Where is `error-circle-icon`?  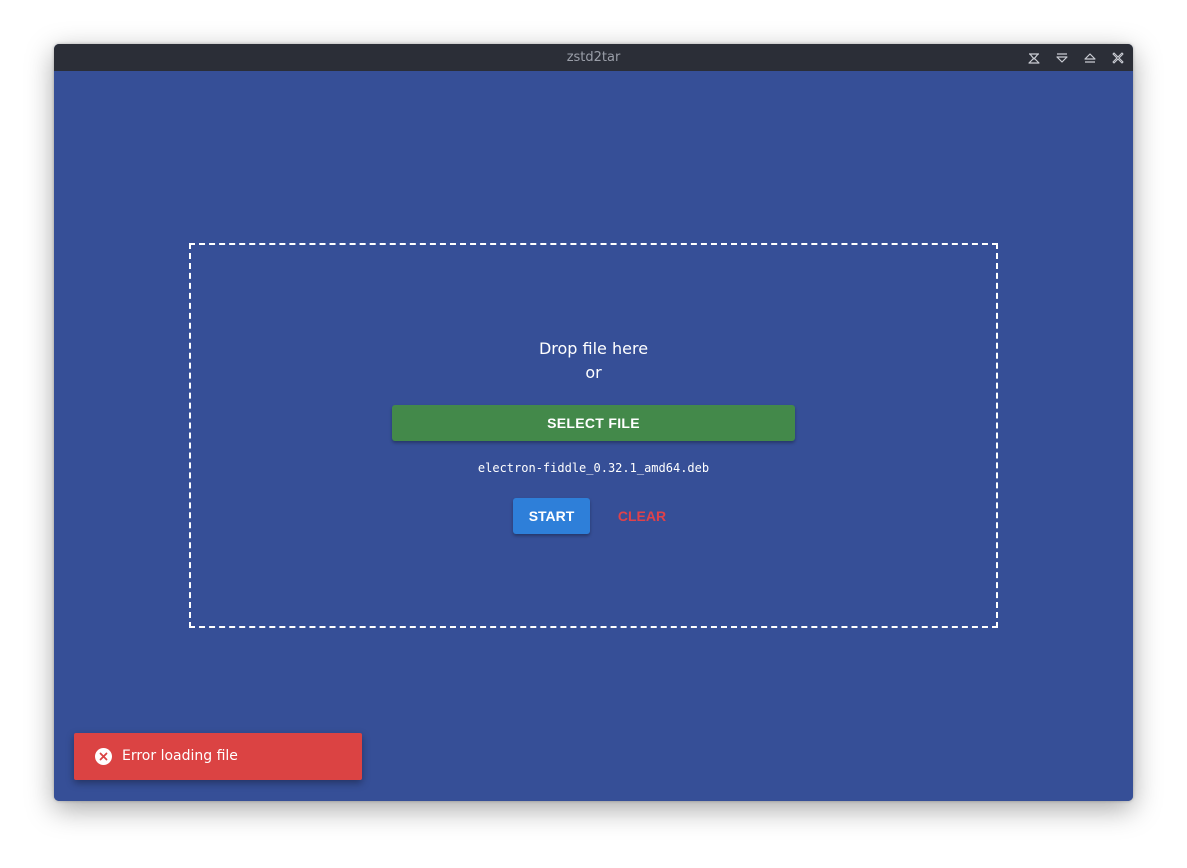
error-circle-icon is located at coordinates (103, 756).